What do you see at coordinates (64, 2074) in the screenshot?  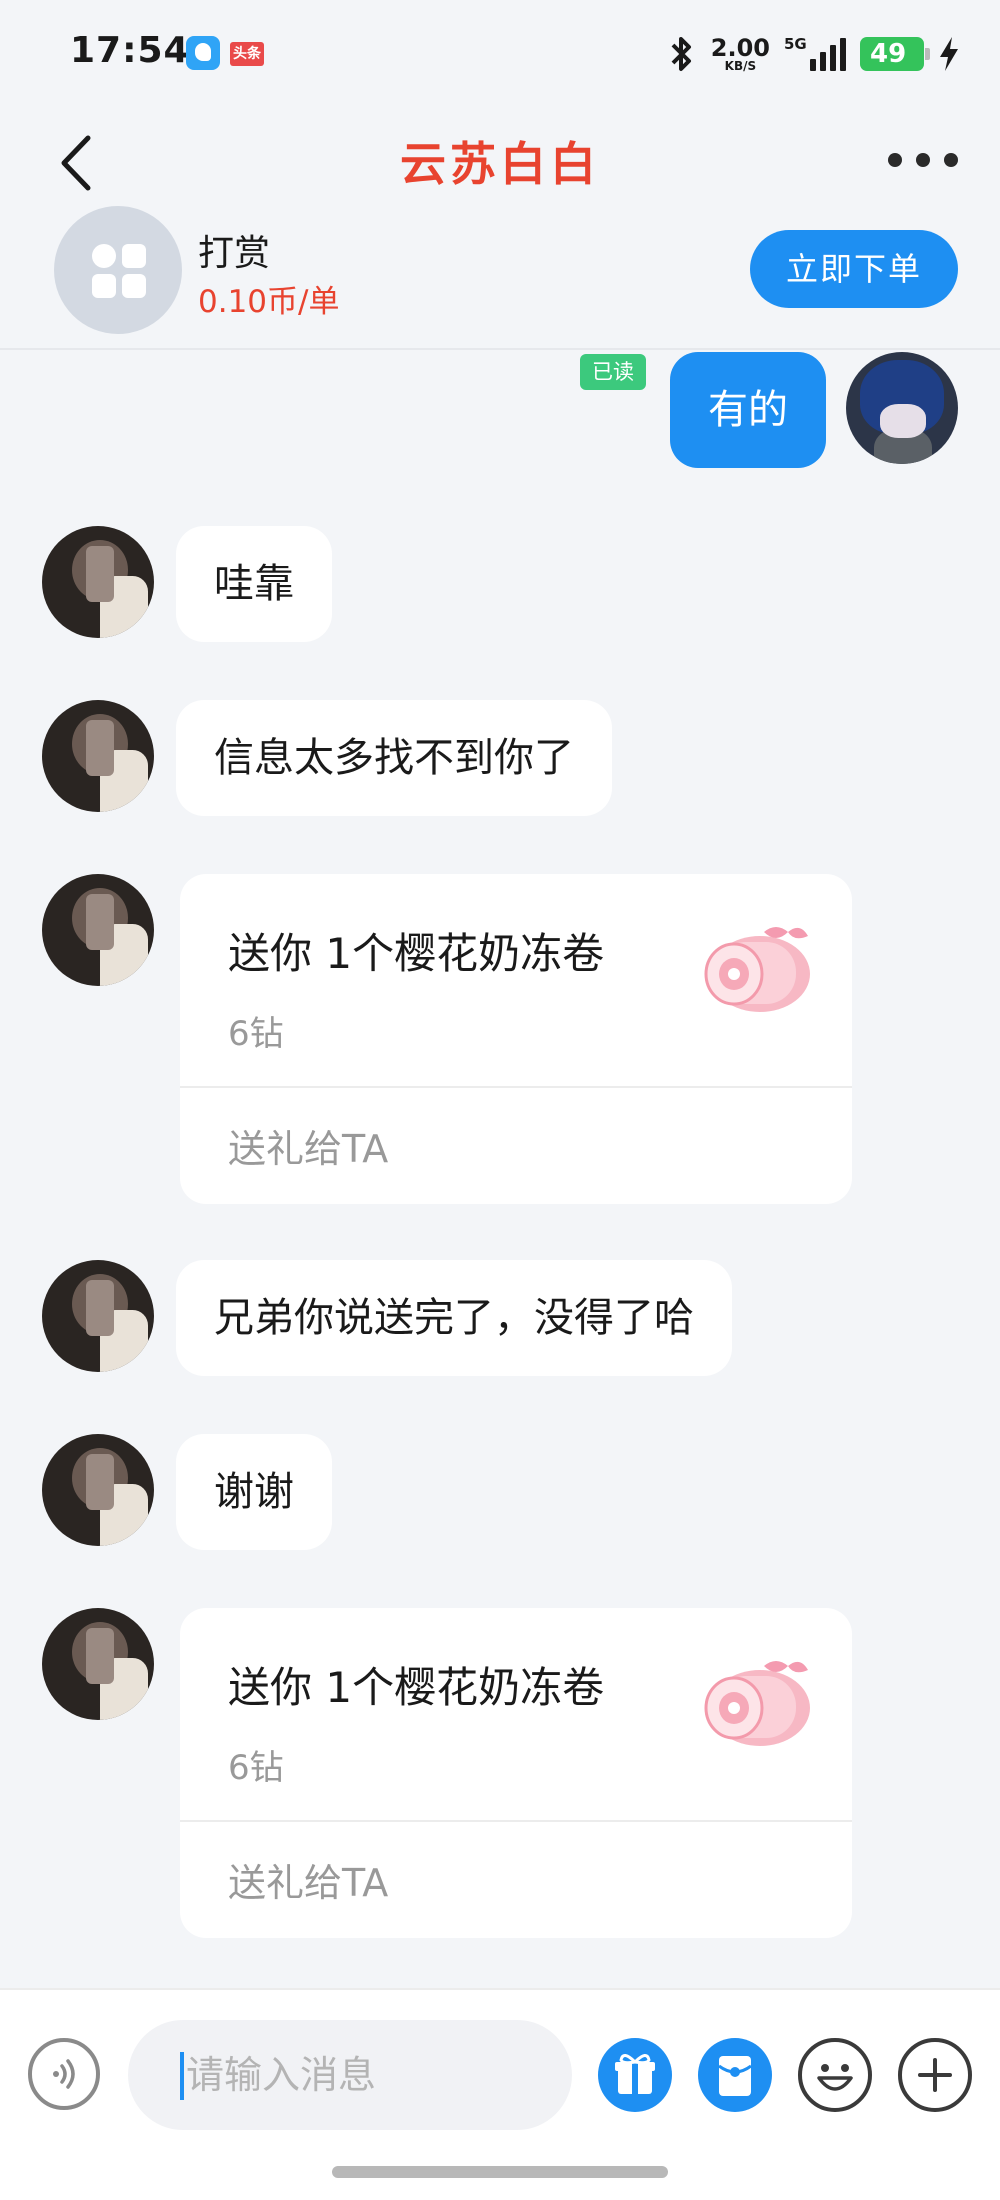 I see `voice-icon` at bounding box center [64, 2074].